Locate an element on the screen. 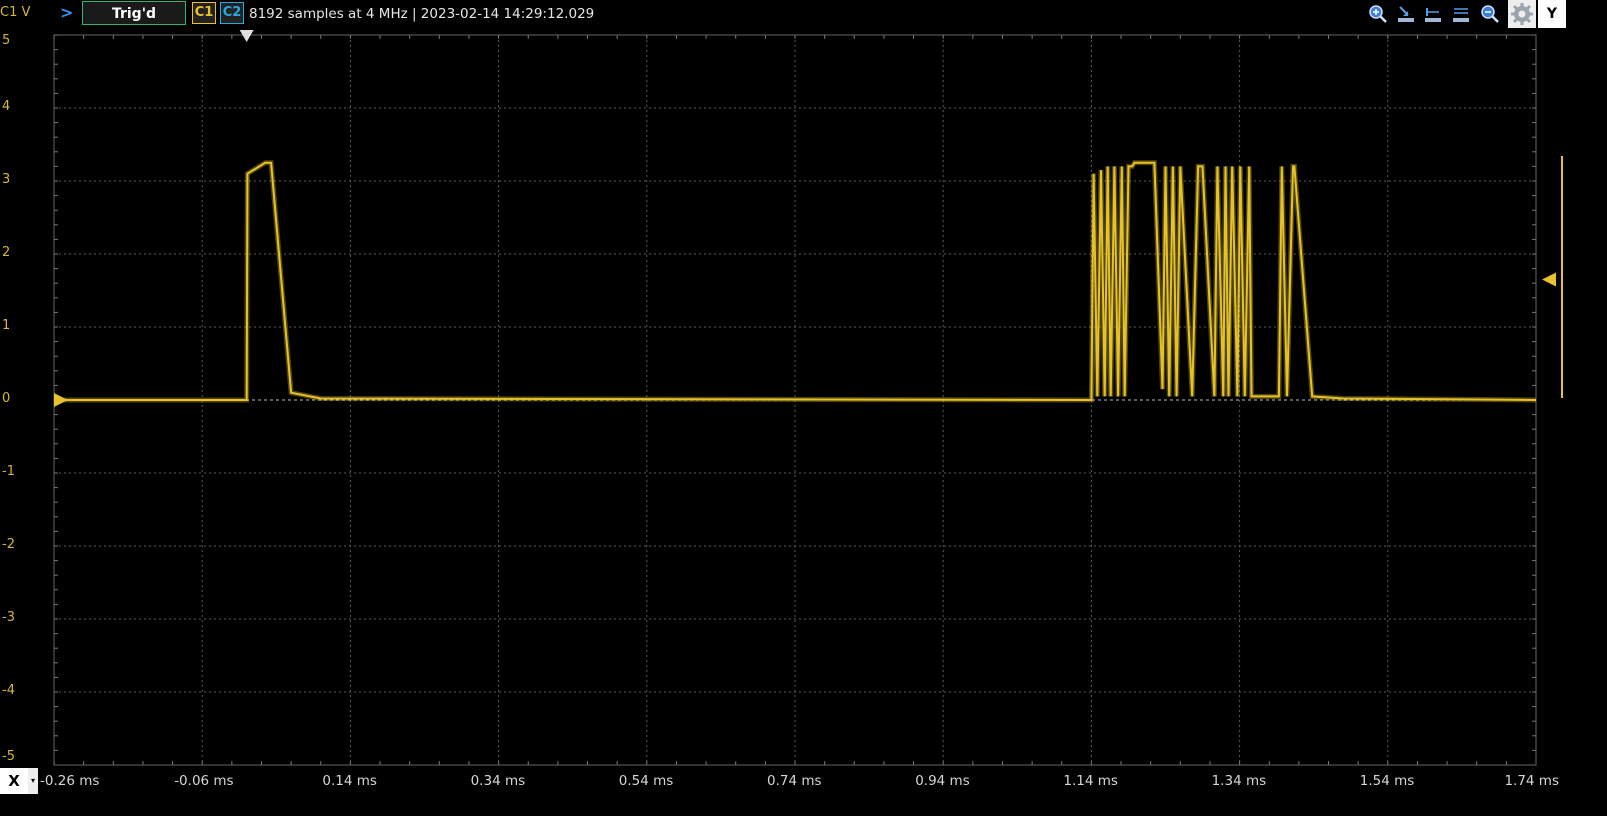 The height and width of the screenshot is (816, 1607). channel2-button: C2 is located at coordinates (232, 13).